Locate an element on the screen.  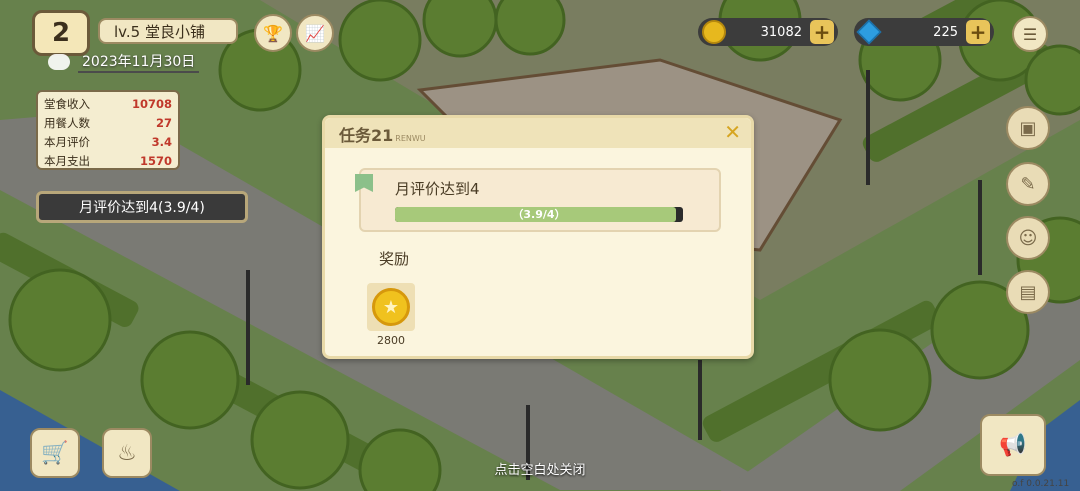
stat-label: 本月评价 is located at coordinates (67, 141).